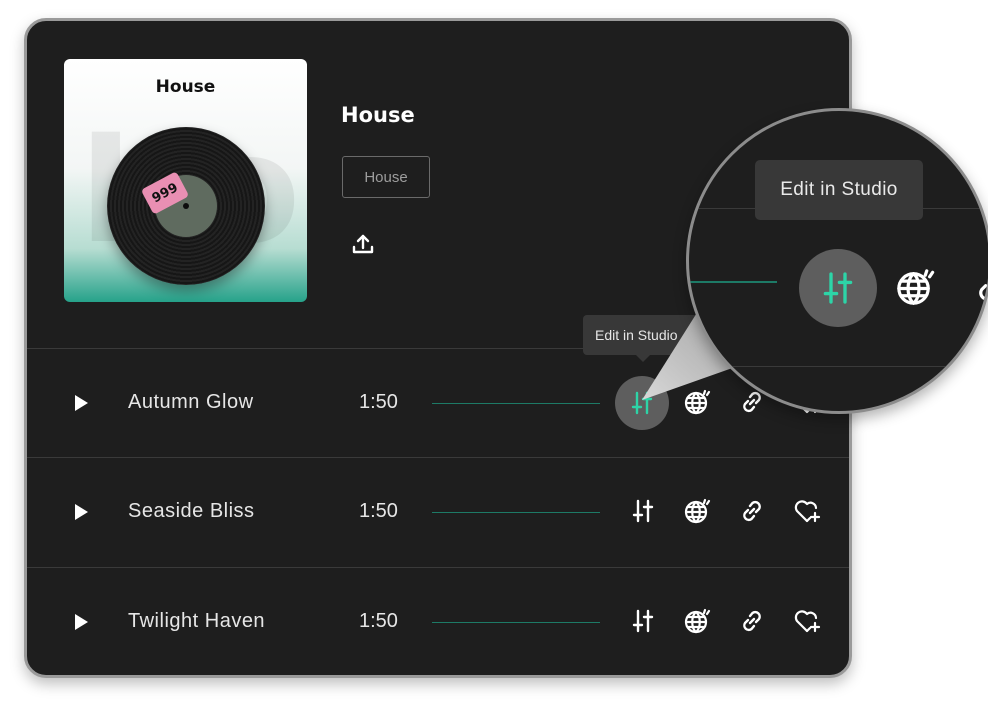  I want to click on cover-title: House, so click(185, 87).